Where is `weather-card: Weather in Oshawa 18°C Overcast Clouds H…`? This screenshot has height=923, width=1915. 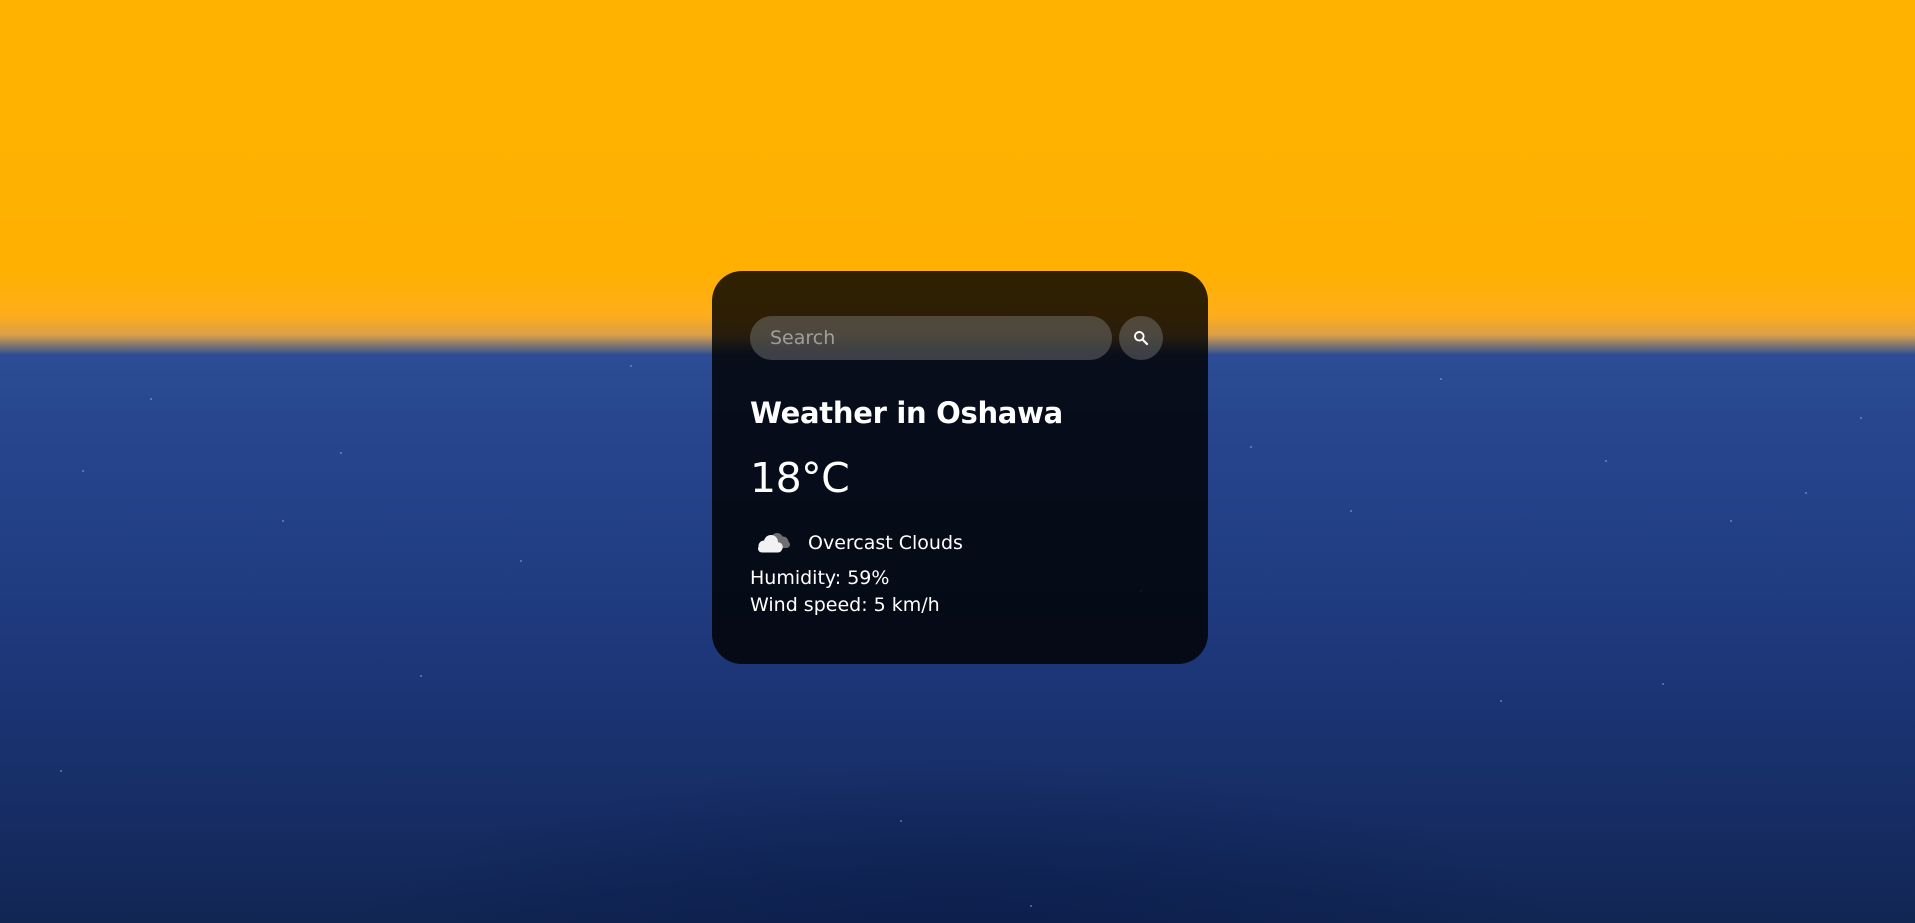 weather-card: Weather in Oshawa 18°C Overcast Clouds H… is located at coordinates (960, 467).